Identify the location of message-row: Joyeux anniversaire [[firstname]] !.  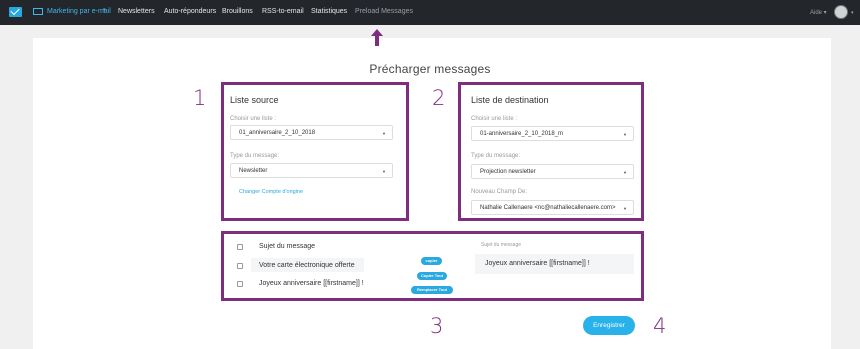
(311, 283).